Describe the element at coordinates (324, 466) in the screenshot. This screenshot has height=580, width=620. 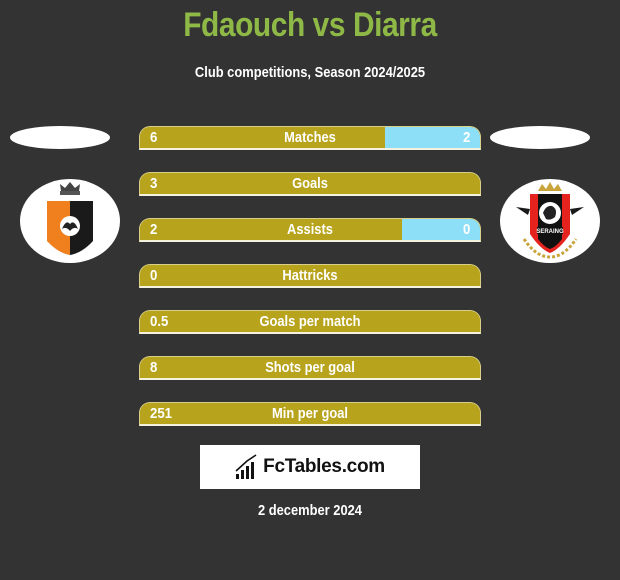
I see `brand-name: FcTables.com` at that location.